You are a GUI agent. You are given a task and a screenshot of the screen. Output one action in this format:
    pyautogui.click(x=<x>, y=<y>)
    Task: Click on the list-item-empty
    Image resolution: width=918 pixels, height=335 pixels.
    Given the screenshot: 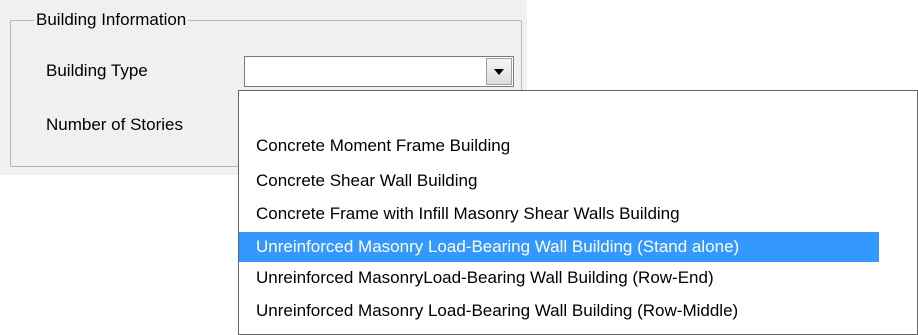 What is the action you would take?
    pyautogui.click(x=559, y=106)
    